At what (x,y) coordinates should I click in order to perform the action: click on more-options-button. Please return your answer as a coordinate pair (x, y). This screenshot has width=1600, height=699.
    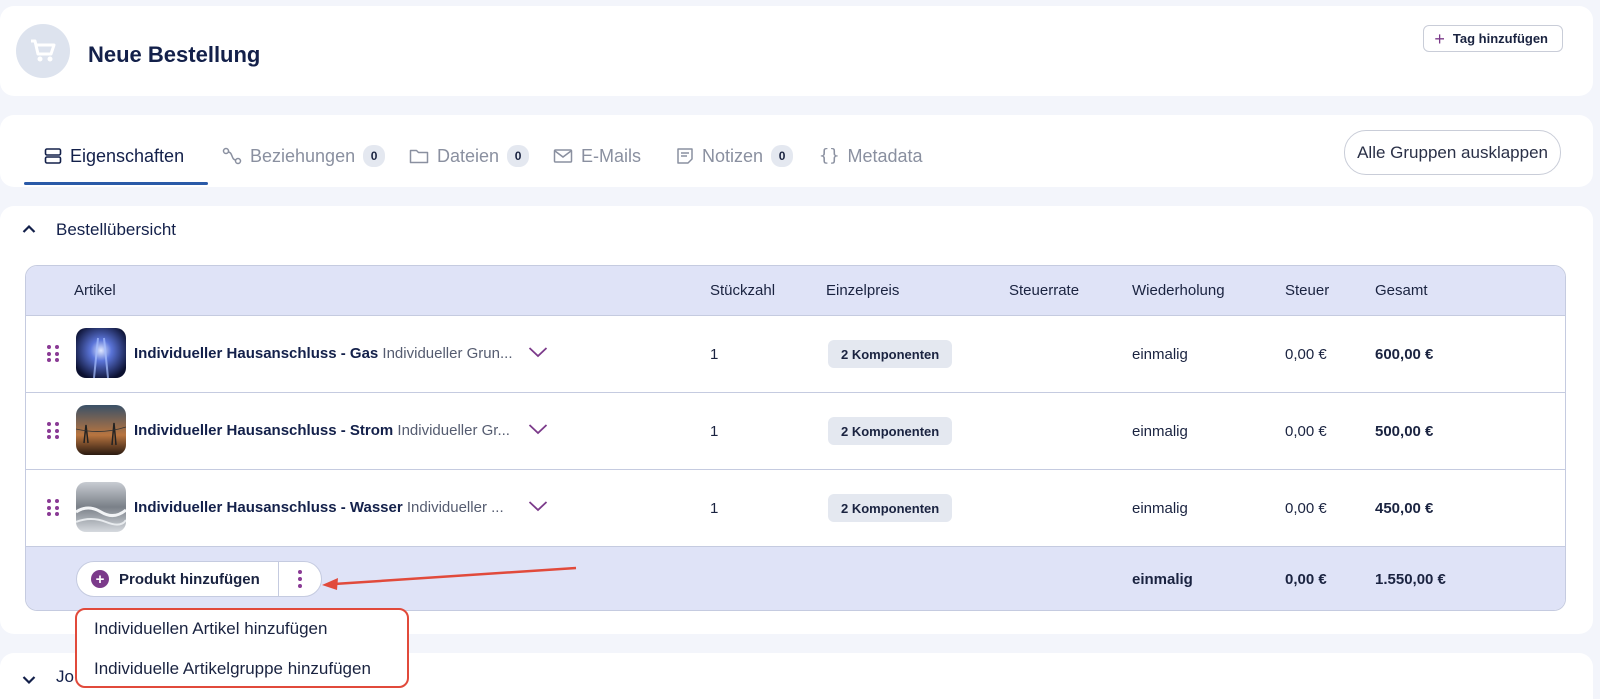
    Looking at the image, I should click on (300, 579).